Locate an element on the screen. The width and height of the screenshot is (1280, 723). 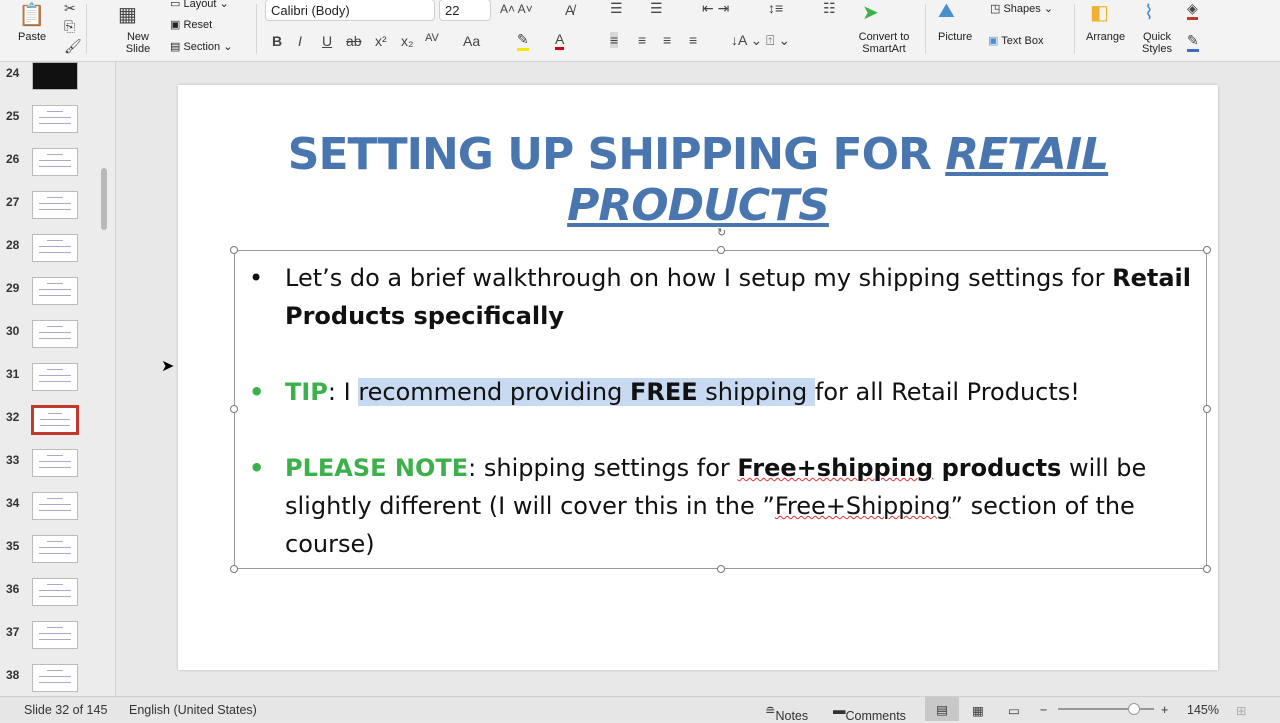
shapes-button: ◳ Shapes ⌄ is located at coordinates (1021, 9).